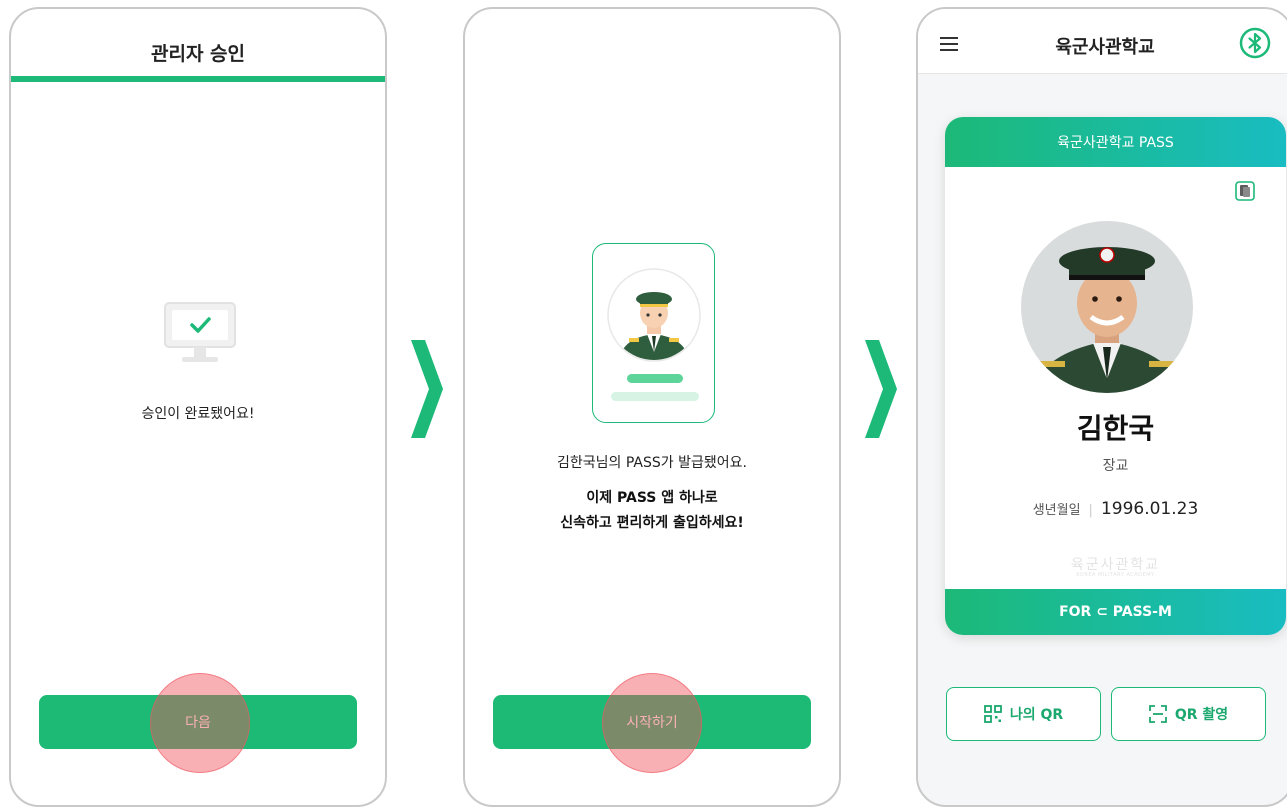  I want to click on pass-card-illustration, so click(653, 333).